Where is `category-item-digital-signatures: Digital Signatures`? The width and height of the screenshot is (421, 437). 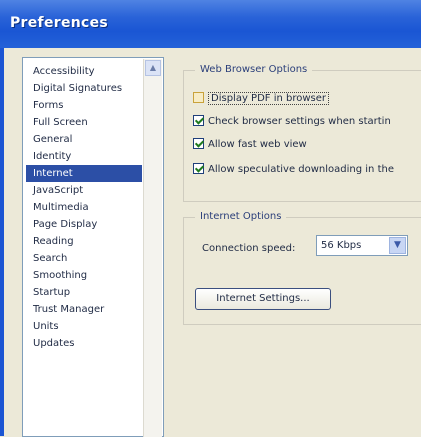
category-item-digital-signatures: Digital Signatures is located at coordinates (84, 88).